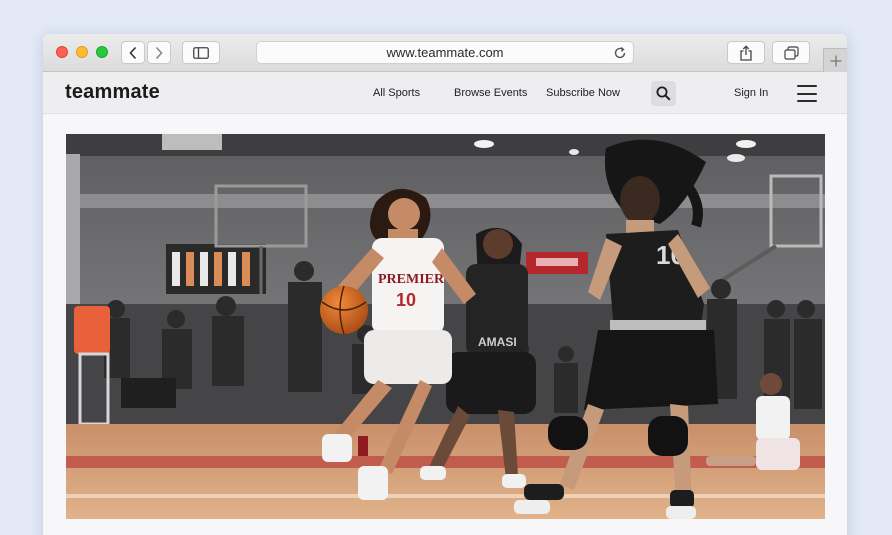  What do you see at coordinates (807, 93) in the screenshot?
I see `hamburger-menu-icon` at bounding box center [807, 93].